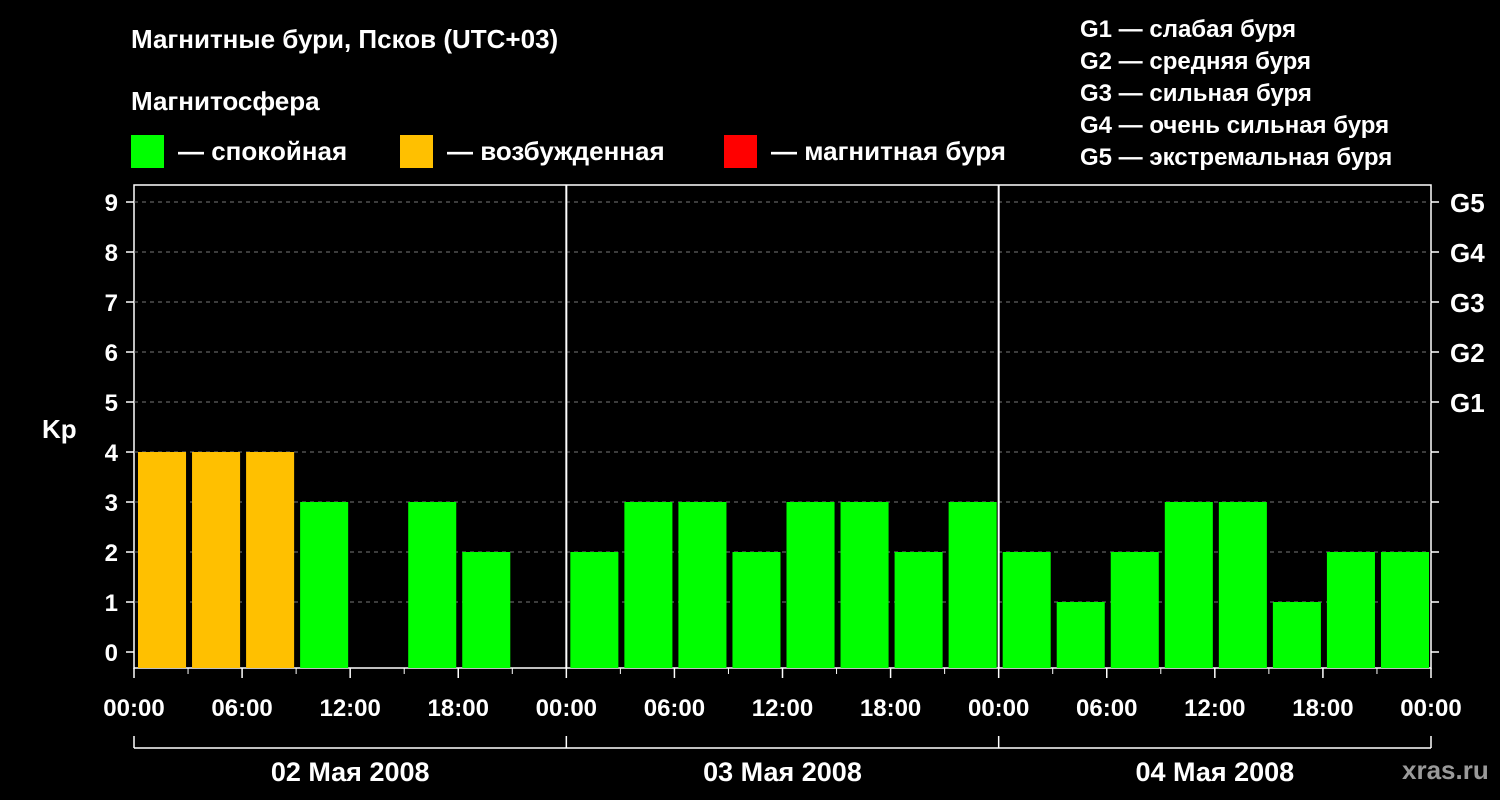 This screenshot has width=1500, height=800. Describe the element at coordinates (111, 403) in the screenshot. I see `y-tick-label: 5` at that location.